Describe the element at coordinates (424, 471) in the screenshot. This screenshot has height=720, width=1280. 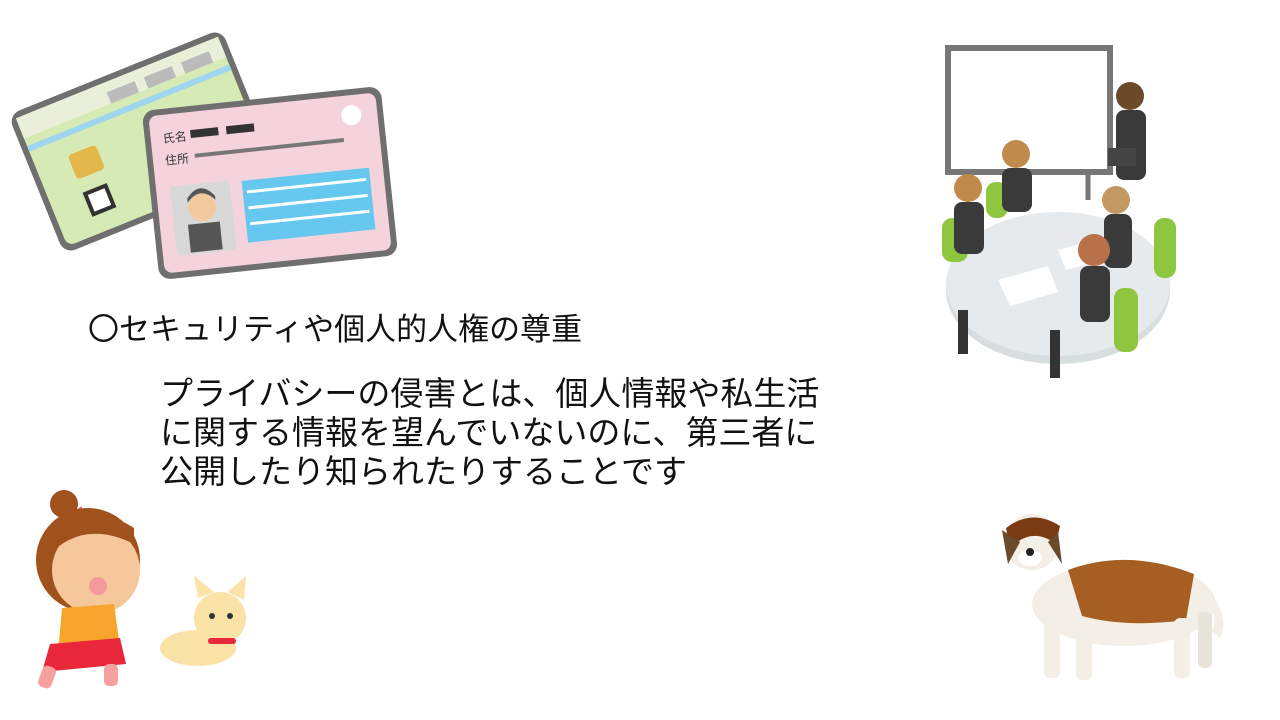
I see `body-line: 公開したり知られたりすることです` at that location.